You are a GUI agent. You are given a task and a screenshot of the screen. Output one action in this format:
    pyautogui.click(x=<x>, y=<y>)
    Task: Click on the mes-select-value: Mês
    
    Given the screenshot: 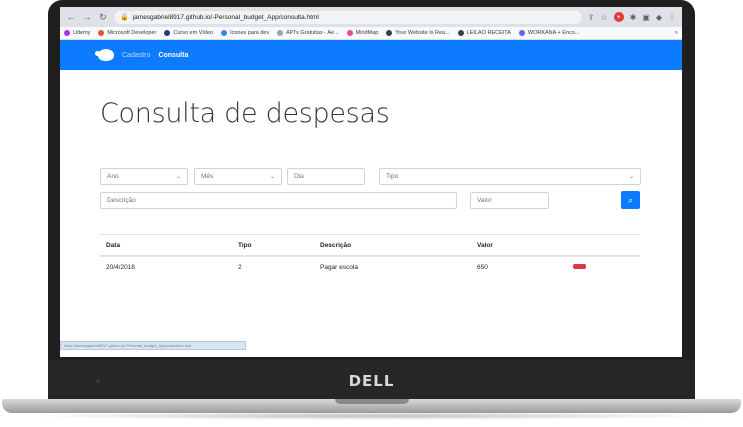 What is the action you would take?
    pyautogui.click(x=207, y=176)
    